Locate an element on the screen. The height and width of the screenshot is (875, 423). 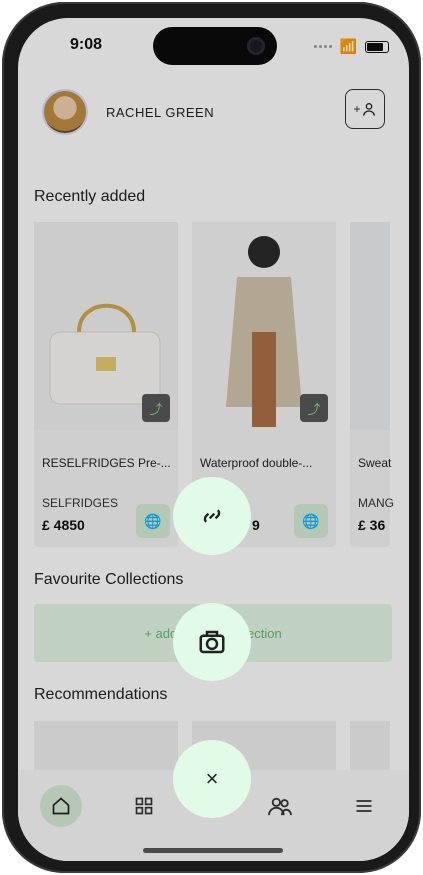
link-button is located at coordinates (212, 516).